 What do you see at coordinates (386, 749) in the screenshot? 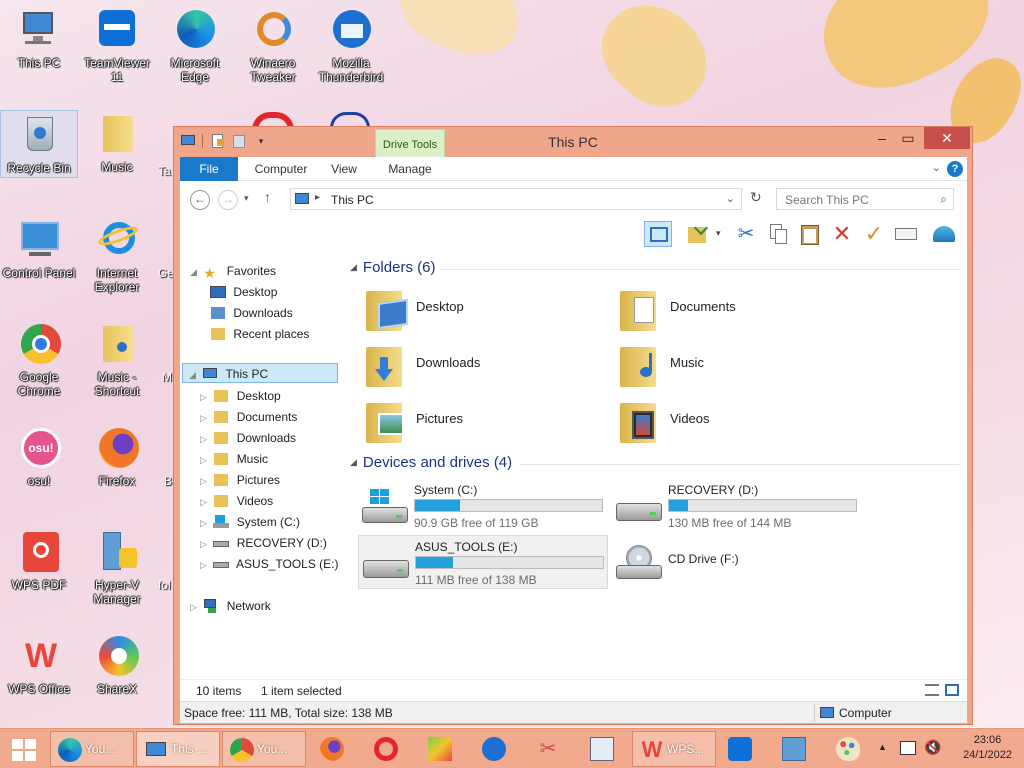
I see `taskbar-opera` at bounding box center [386, 749].